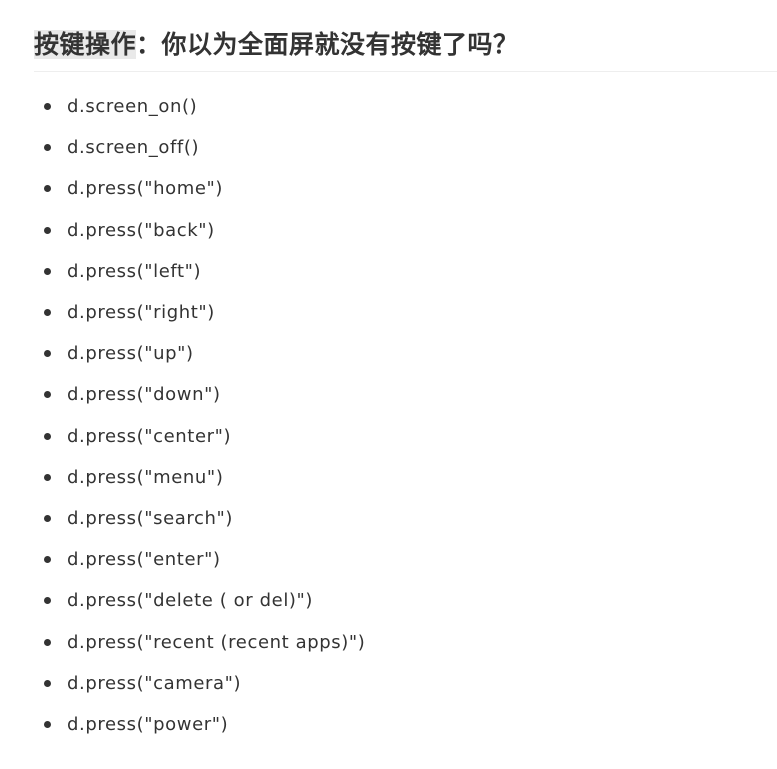 The width and height of the screenshot is (777, 769). I want to click on list-item-text: d.press("back"), so click(141, 230).